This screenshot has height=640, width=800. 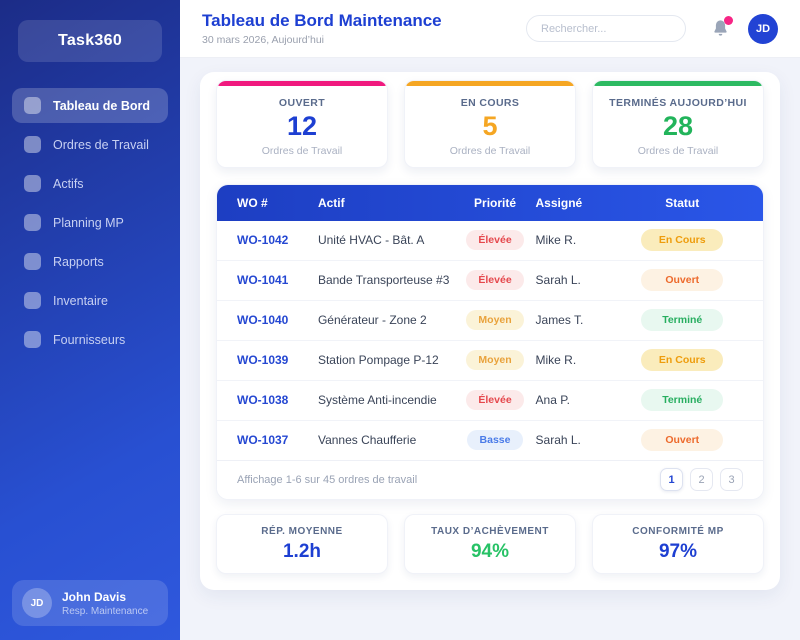 I want to click on sidebar-item-actifs: Actifs, so click(x=90, y=183).